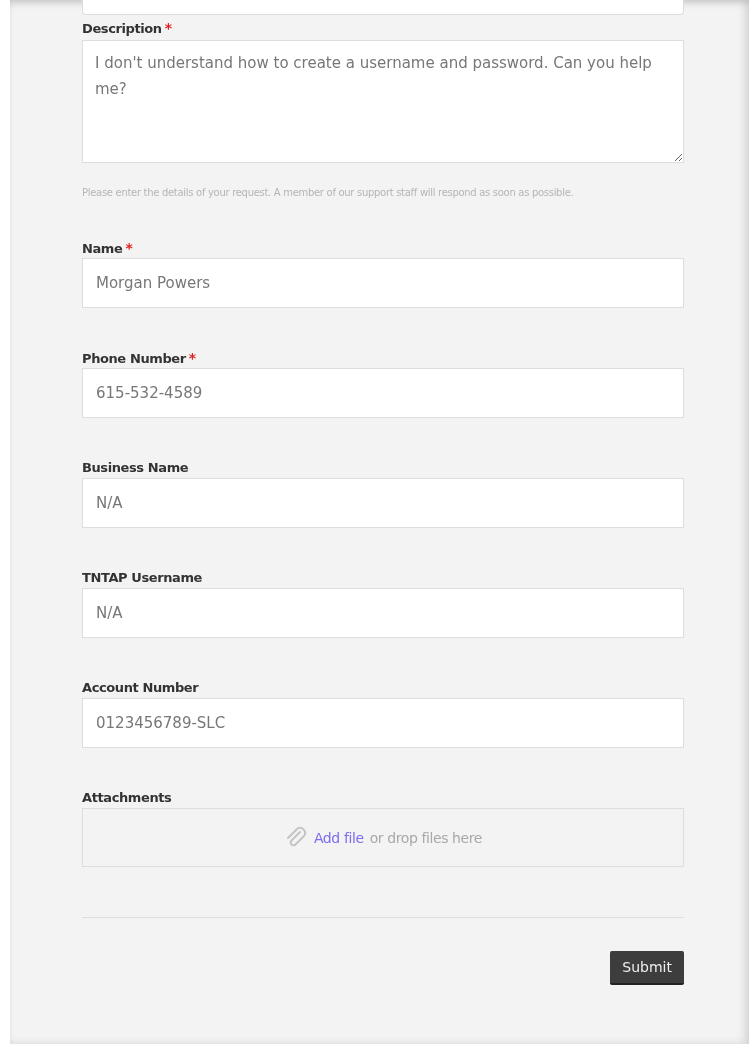 The width and height of the screenshot is (749, 1044). What do you see at coordinates (328, 192) in the screenshot?
I see `help-text: Please enter the details of your request. A member of our support staff will respond as soon as possible.` at bounding box center [328, 192].